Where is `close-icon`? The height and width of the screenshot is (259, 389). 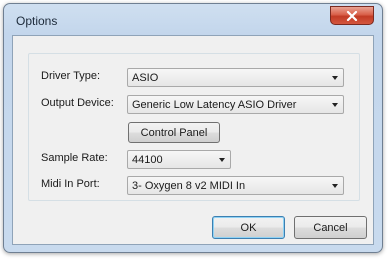 close-icon is located at coordinates (352, 15).